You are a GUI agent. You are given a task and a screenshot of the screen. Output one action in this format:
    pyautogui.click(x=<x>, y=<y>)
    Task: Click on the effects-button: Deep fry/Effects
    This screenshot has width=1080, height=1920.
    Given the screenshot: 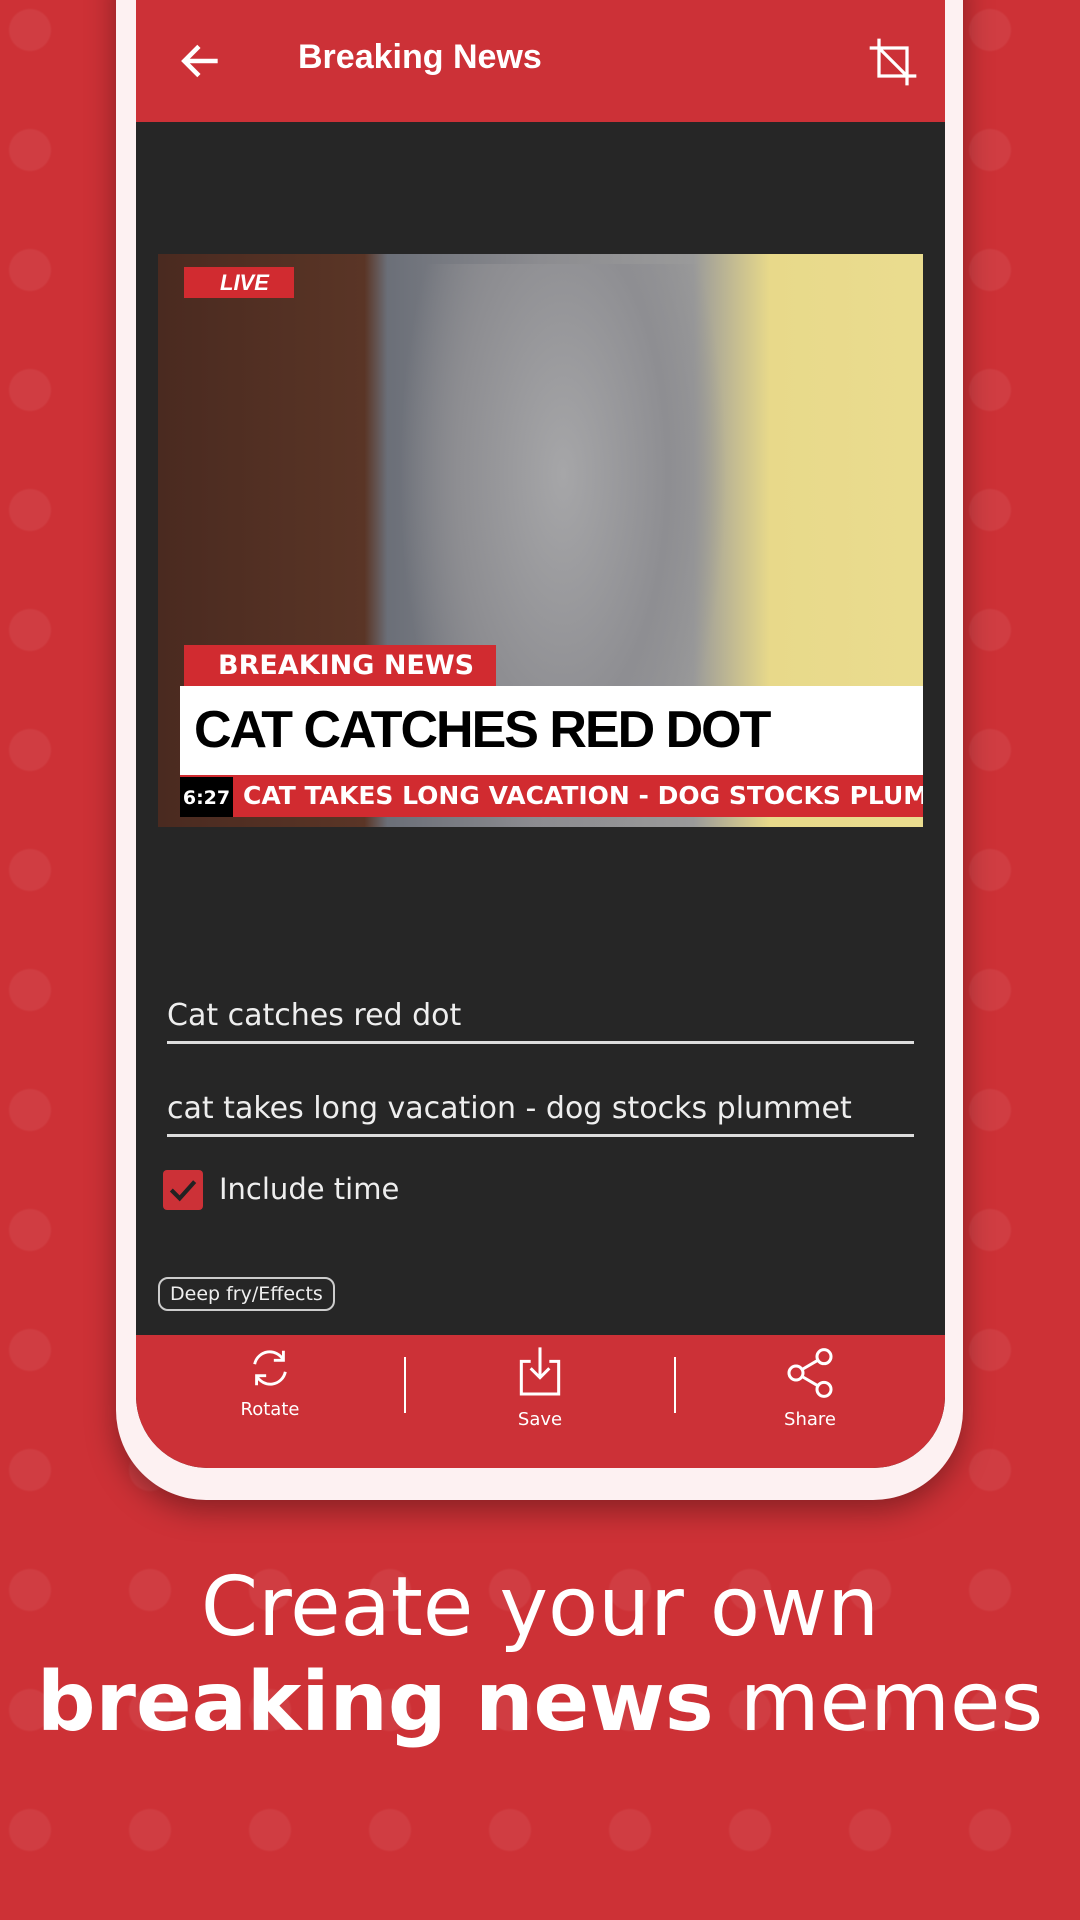 What is the action you would take?
    pyautogui.click(x=246, y=1294)
    